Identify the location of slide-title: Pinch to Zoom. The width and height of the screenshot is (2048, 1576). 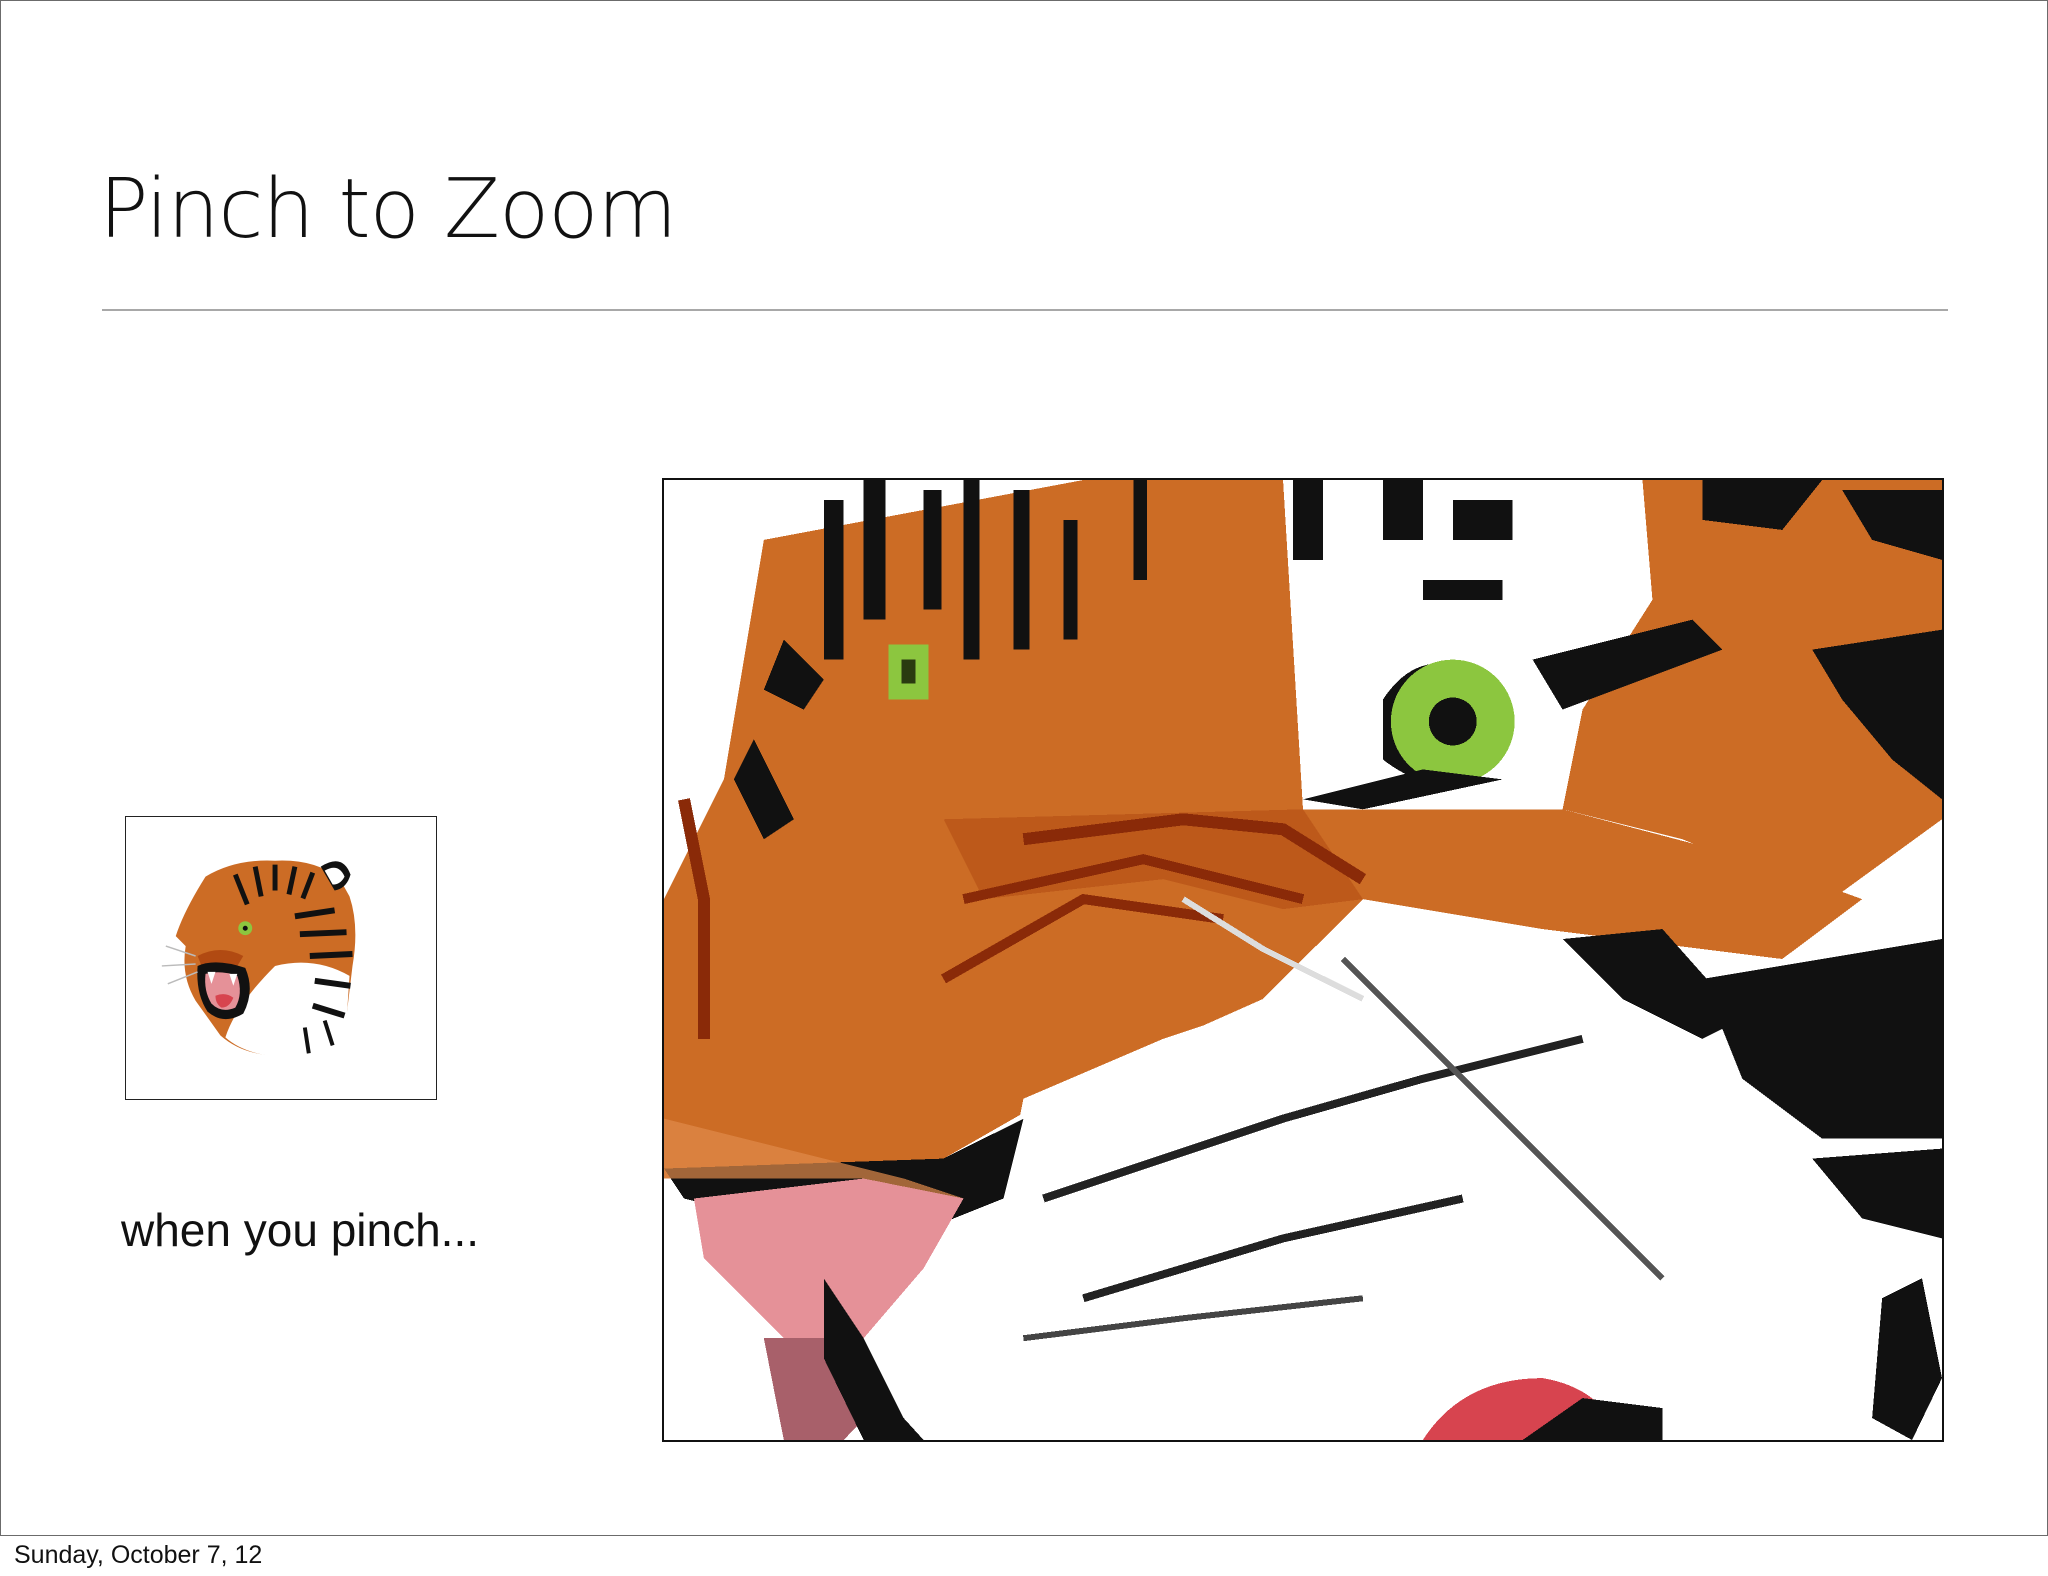
(388, 209).